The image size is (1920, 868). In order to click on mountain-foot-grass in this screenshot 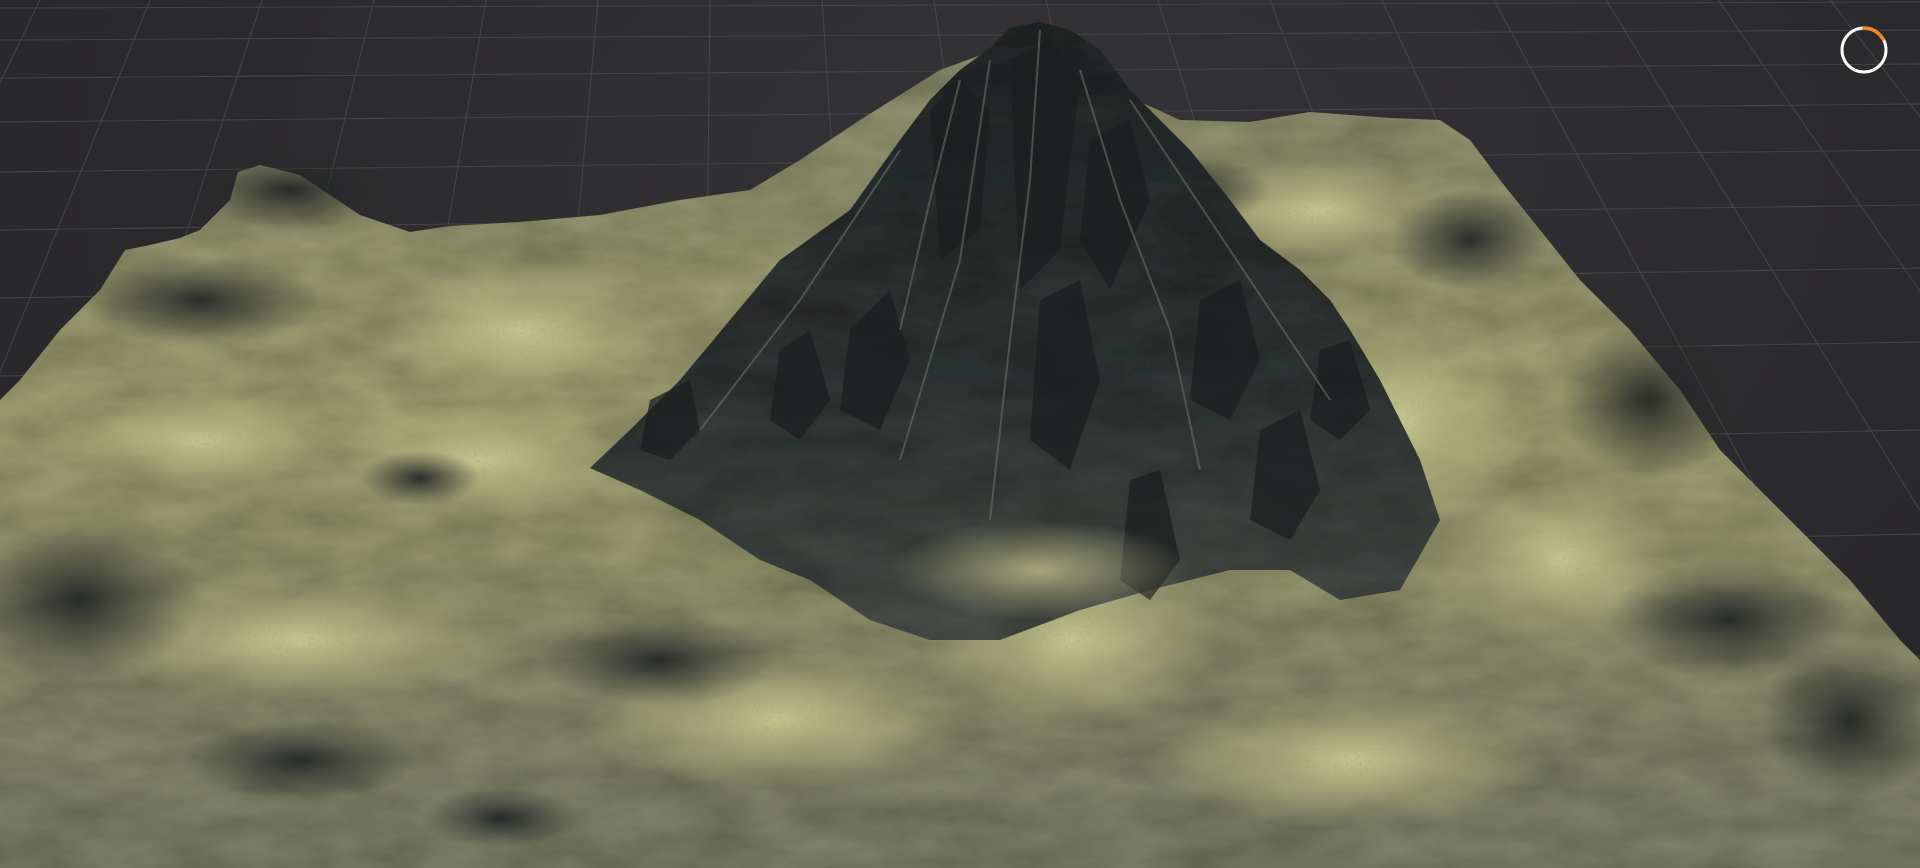, I will do `click(1040, 570)`.